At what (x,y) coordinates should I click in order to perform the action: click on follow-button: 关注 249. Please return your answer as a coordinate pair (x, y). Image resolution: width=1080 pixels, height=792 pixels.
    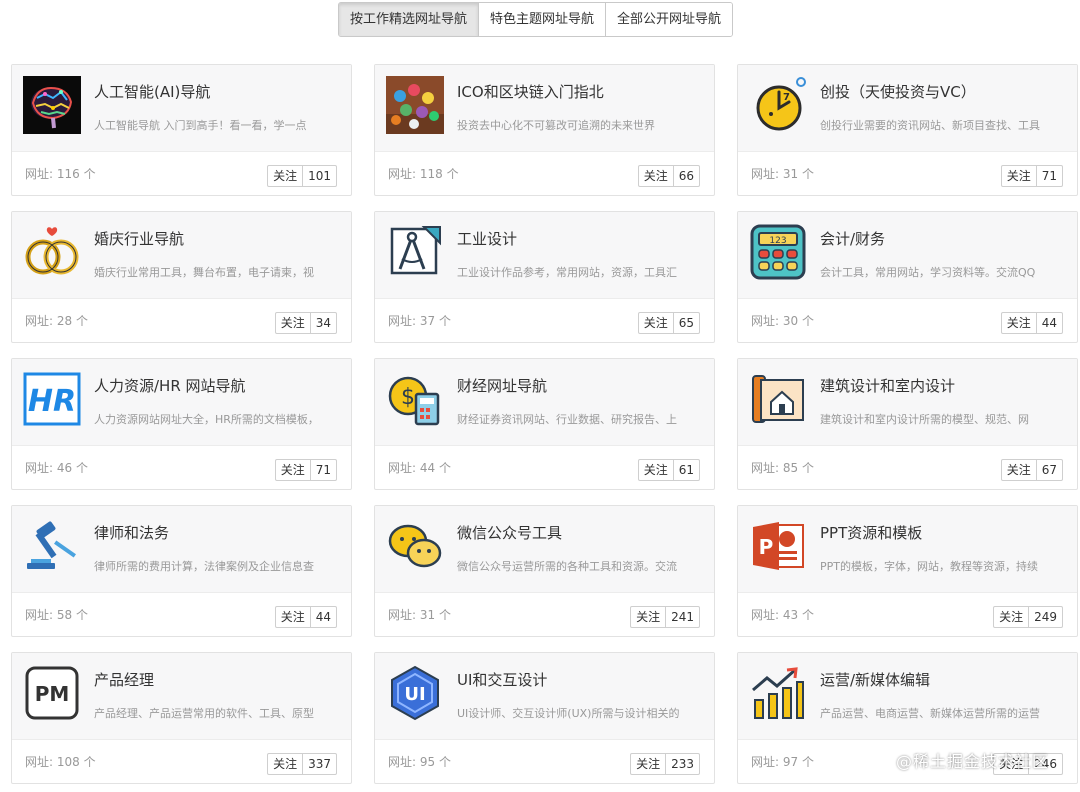
    Looking at the image, I should click on (1028, 617).